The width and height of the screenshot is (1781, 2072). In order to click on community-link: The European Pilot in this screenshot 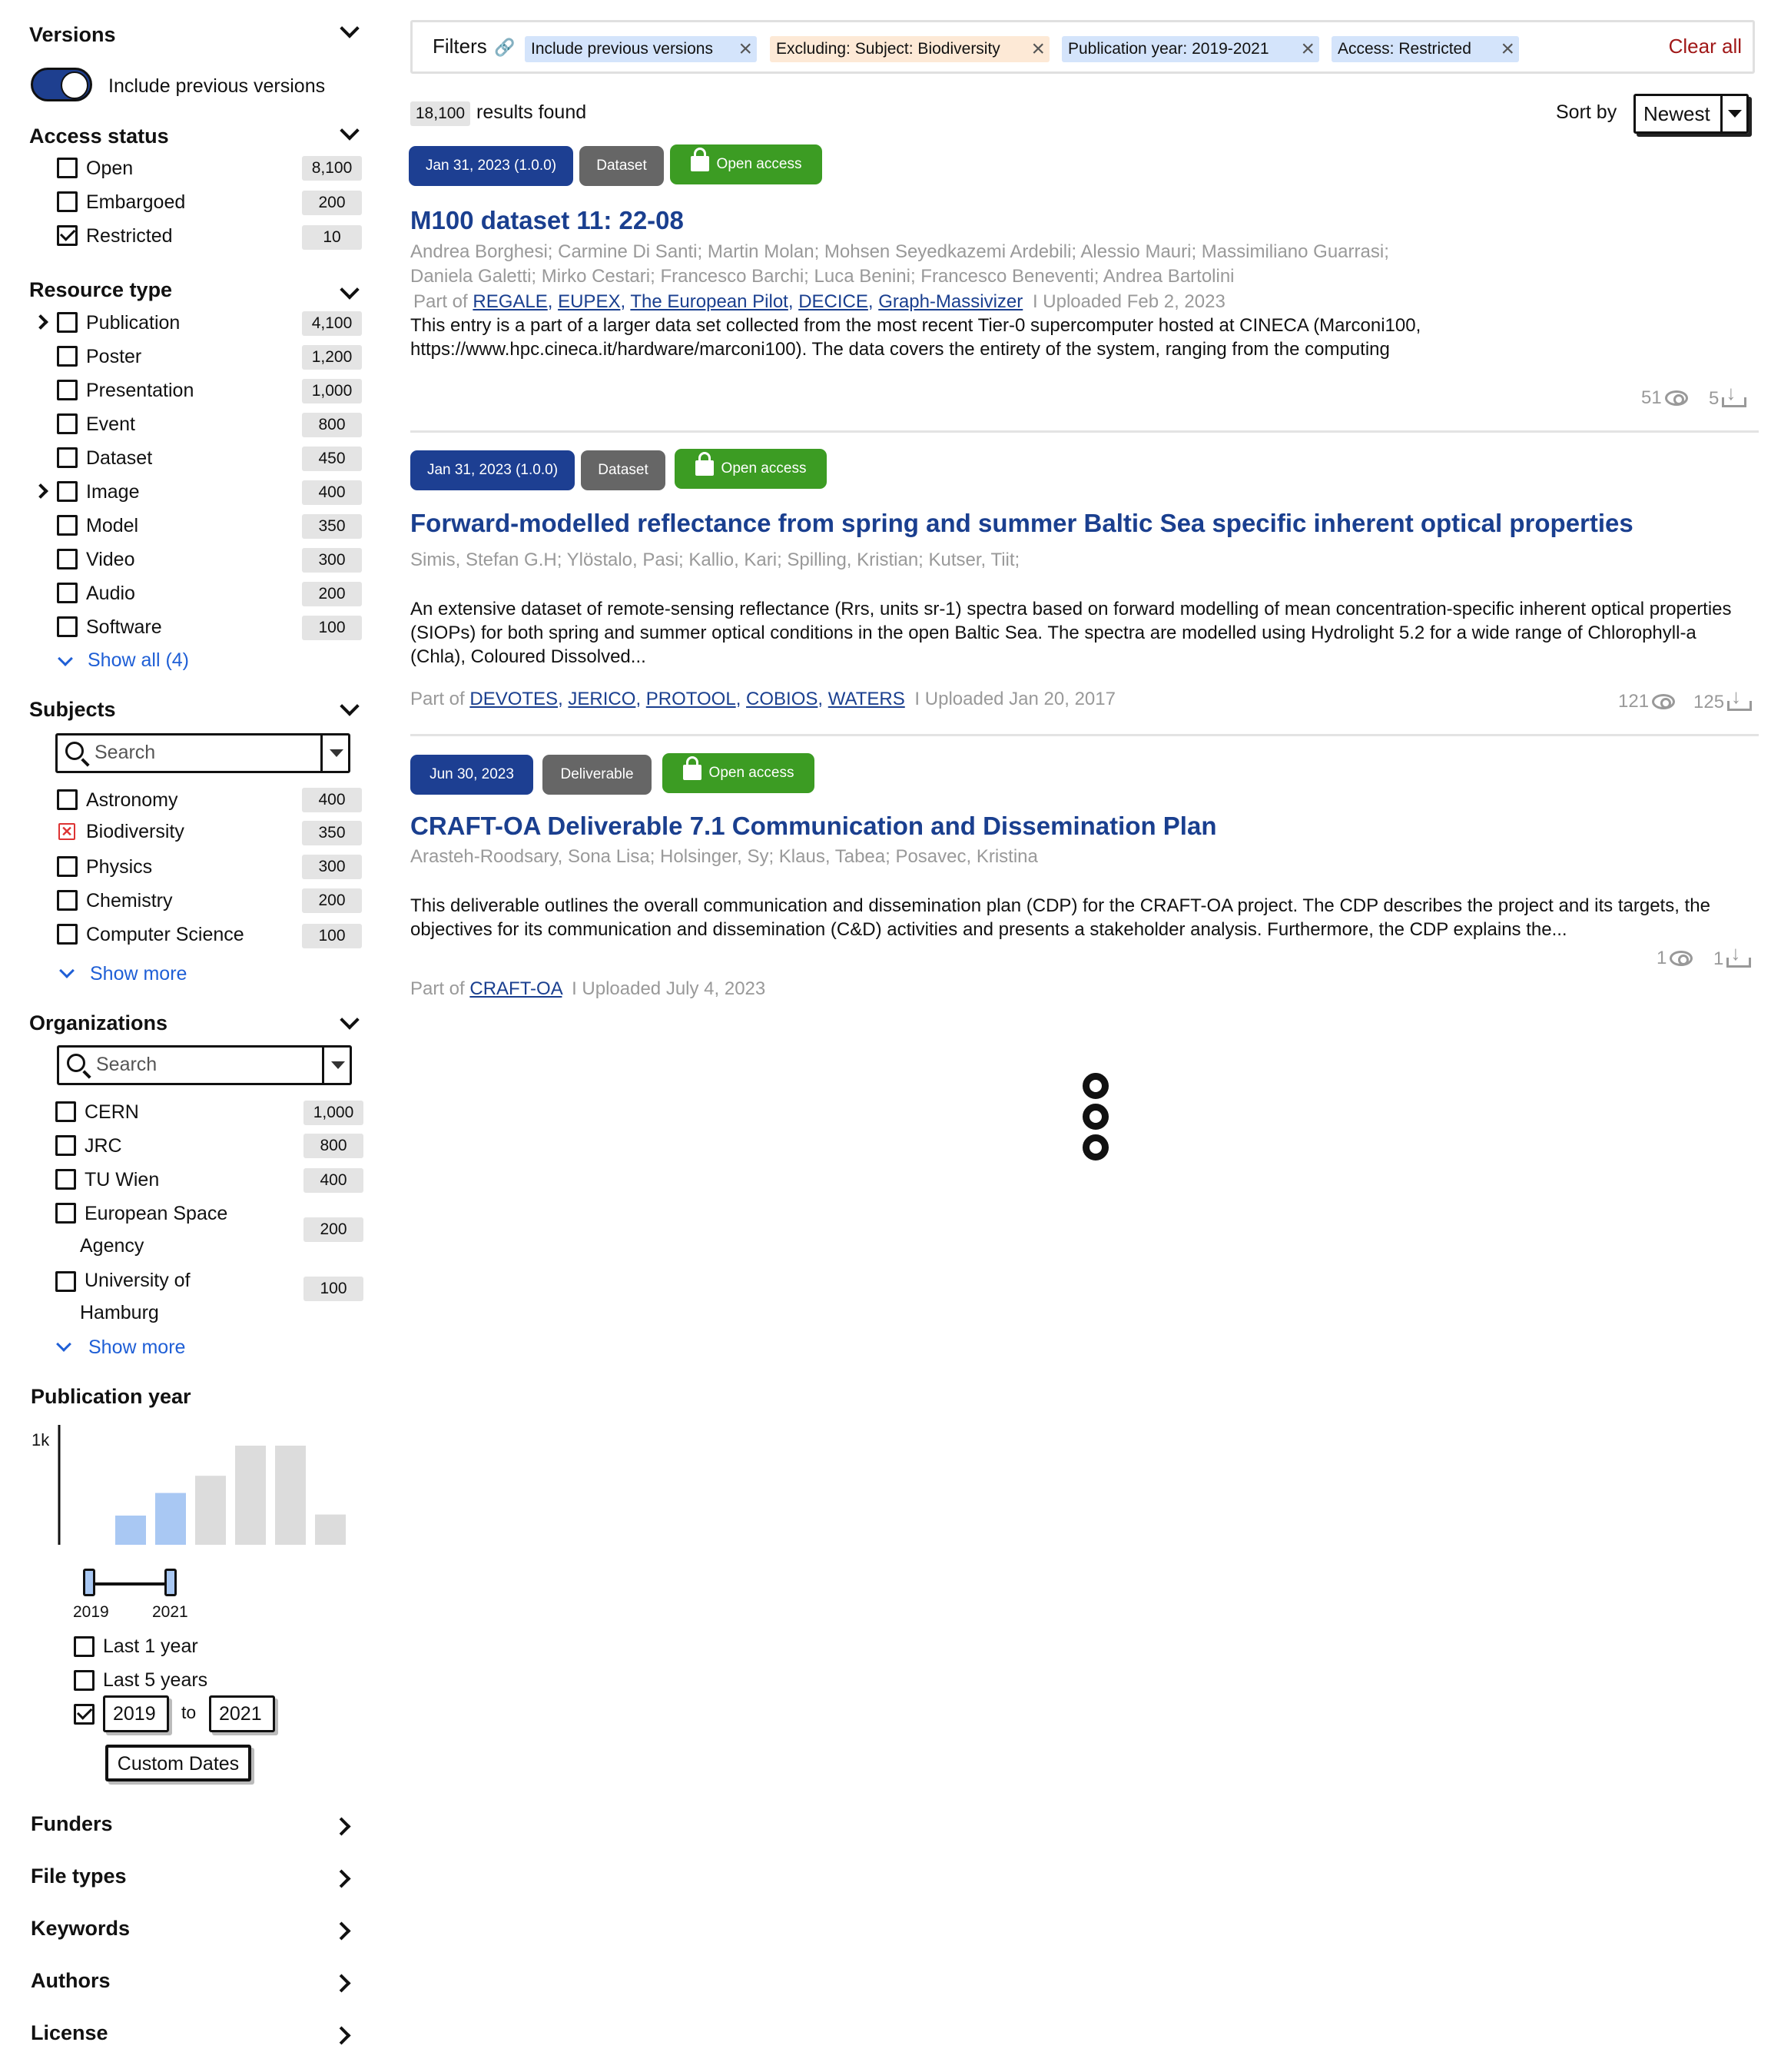, I will do `click(709, 301)`.